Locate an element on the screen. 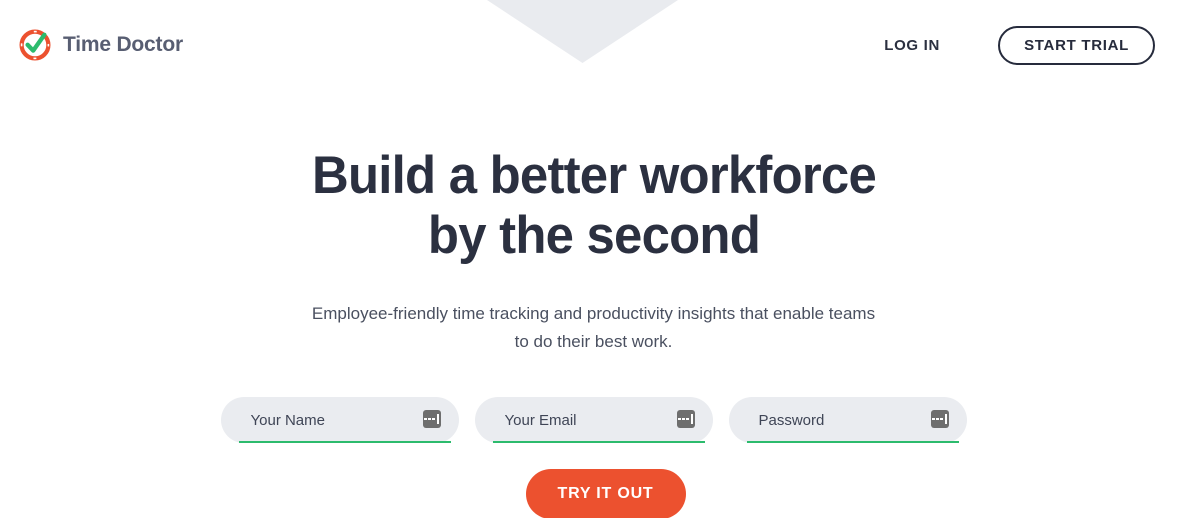 Image resolution: width=1187 pixels, height=518 pixels. password-field is located at coordinates (847, 420).